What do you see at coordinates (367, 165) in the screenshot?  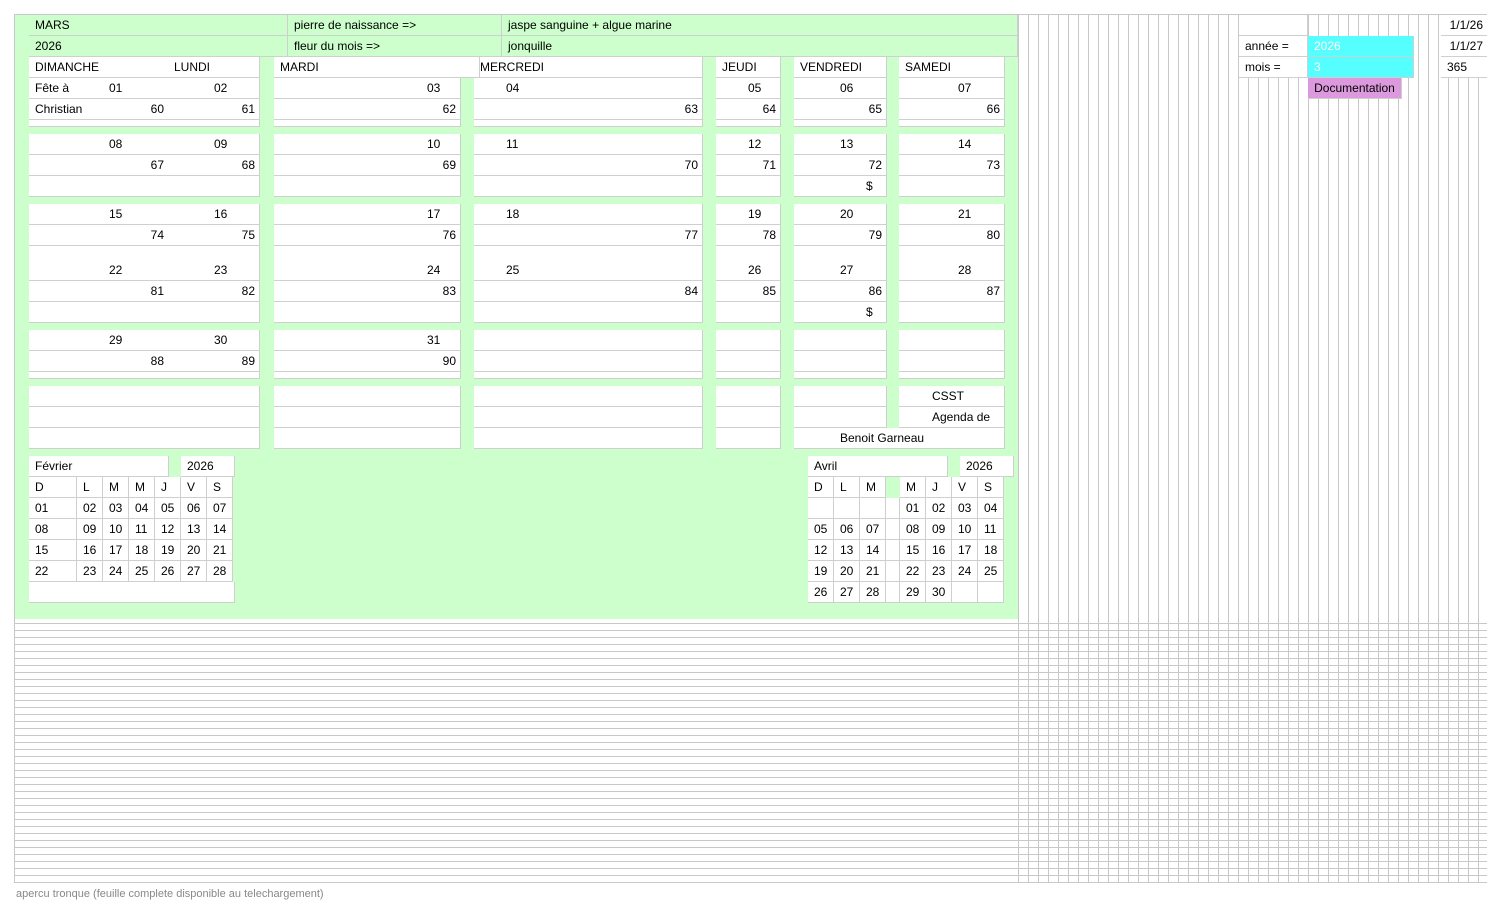 I see `week-2-day-3-ordinal: 69` at bounding box center [367, 165].